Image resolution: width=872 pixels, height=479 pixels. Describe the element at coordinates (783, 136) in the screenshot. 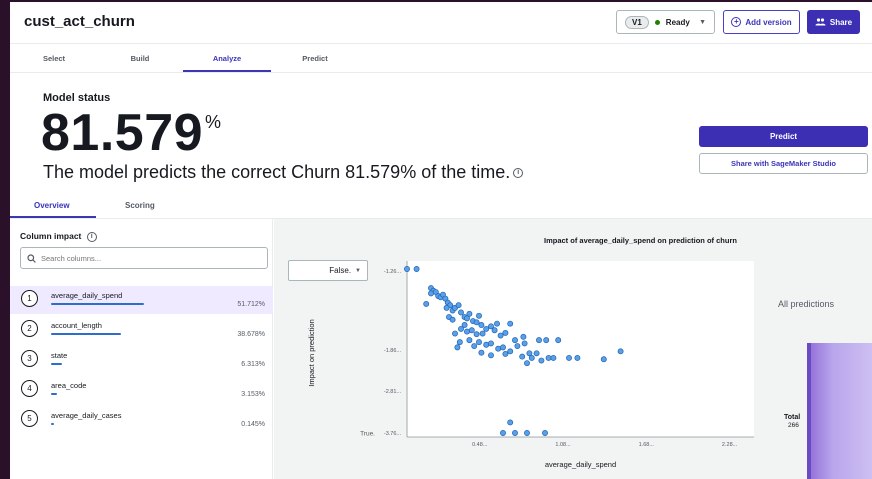

I see `predict-button: Predict` at that location.